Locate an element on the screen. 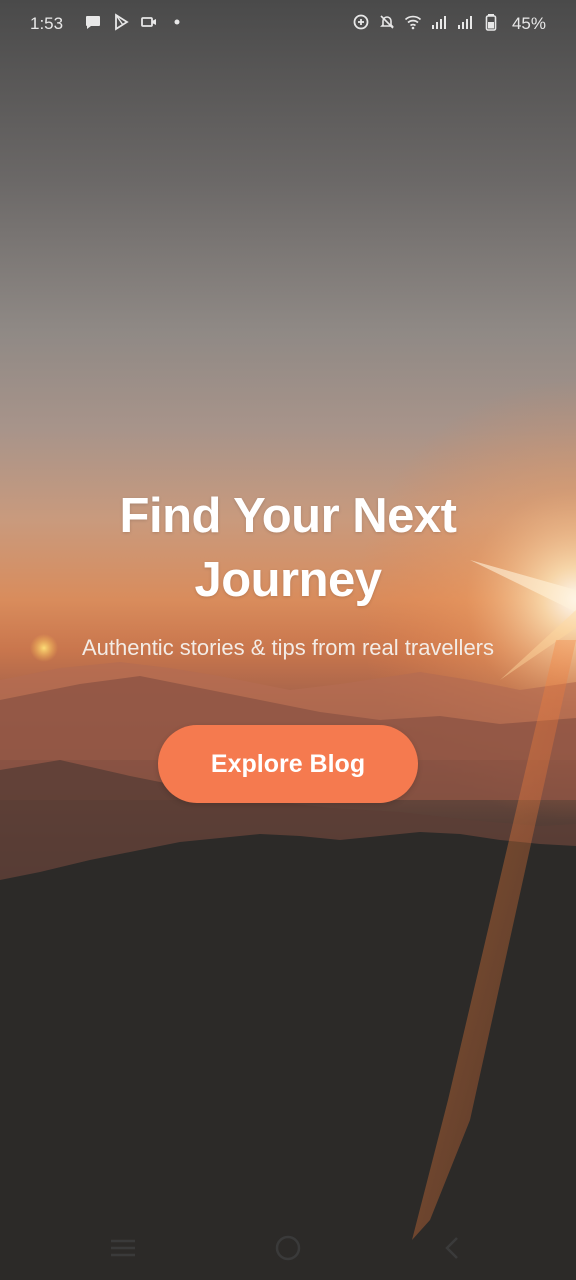 The image size is (576, 1280). status-bar: 1:53 45% is located at coordinates (288, 25).